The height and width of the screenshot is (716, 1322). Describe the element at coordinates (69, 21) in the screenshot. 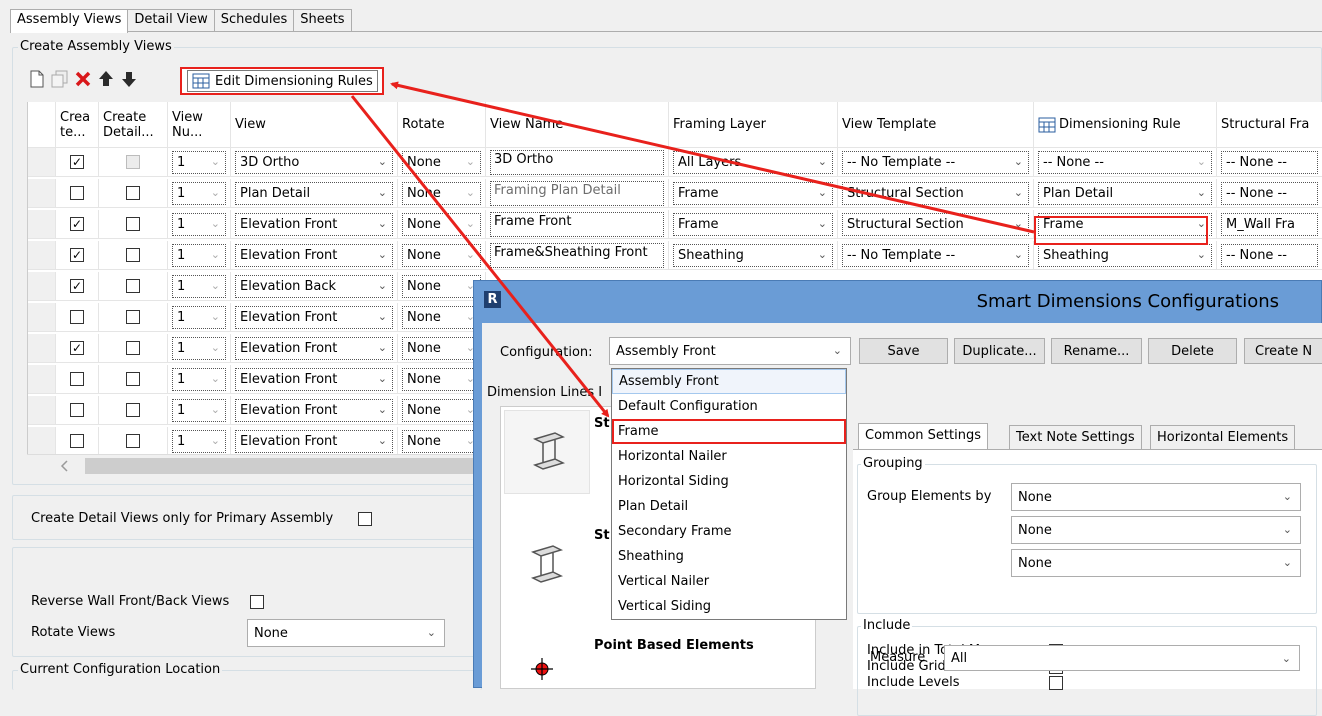

I see `tab-assembly-views: Assembly Views` at that location.